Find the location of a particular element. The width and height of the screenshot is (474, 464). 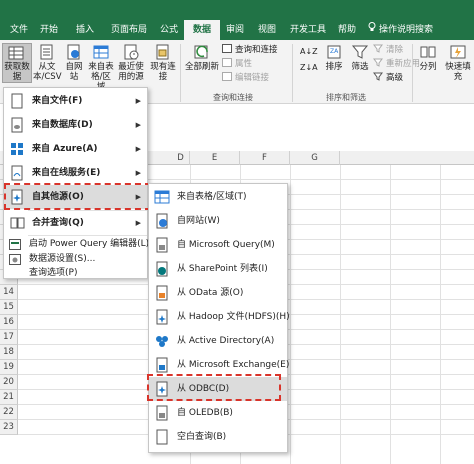

menu-item-from-file: 来自文件(F) ▶ is located at coordinates (75, 101).